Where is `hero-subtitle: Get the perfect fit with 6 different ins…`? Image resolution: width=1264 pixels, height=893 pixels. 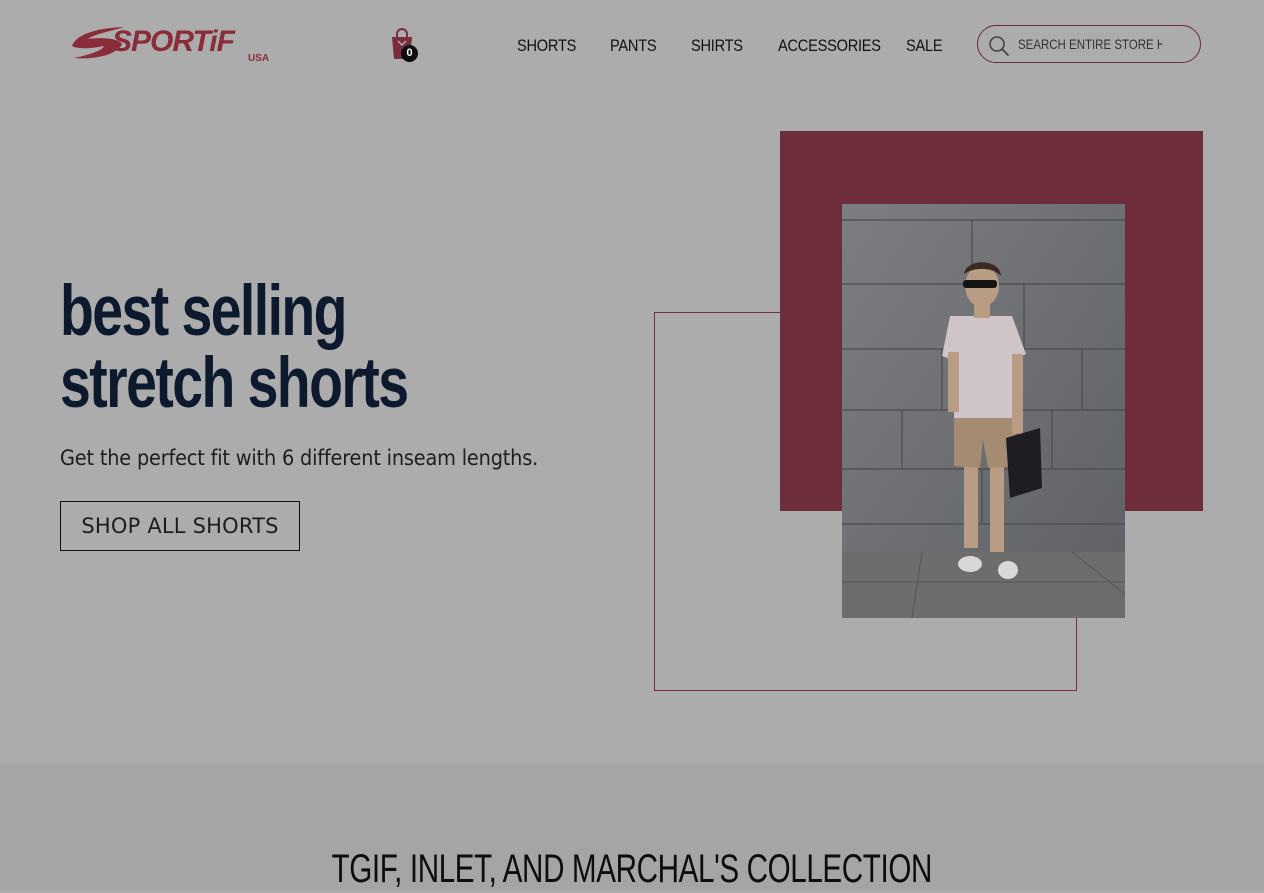 hero-subtitle: Get the perfect fit with 6 different ins… is located at coordinates (299, 458).